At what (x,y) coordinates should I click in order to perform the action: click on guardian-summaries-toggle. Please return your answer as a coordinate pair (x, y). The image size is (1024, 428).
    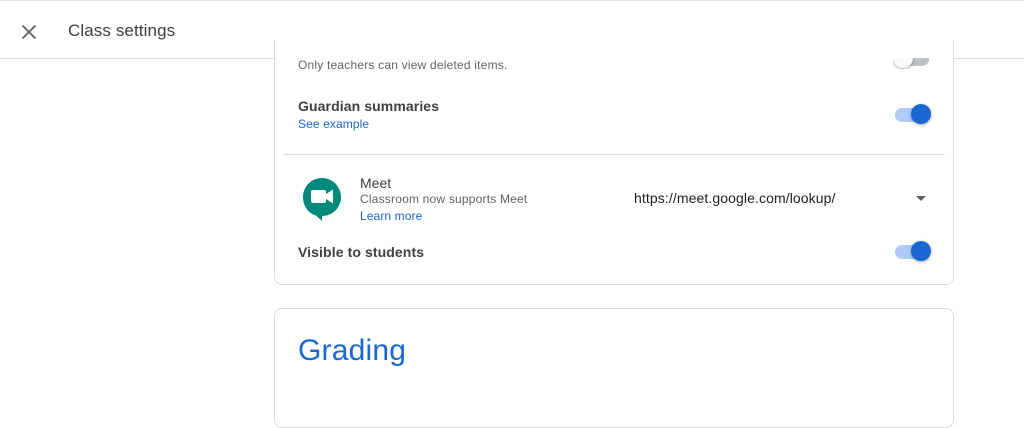
    Looking at the image, I should click on (912, 114).